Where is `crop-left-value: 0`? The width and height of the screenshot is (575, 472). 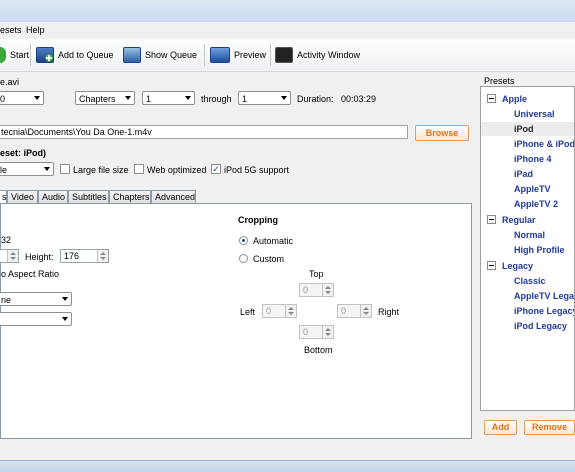 crop-left-value: 0 is located at coordinates (269, 311).